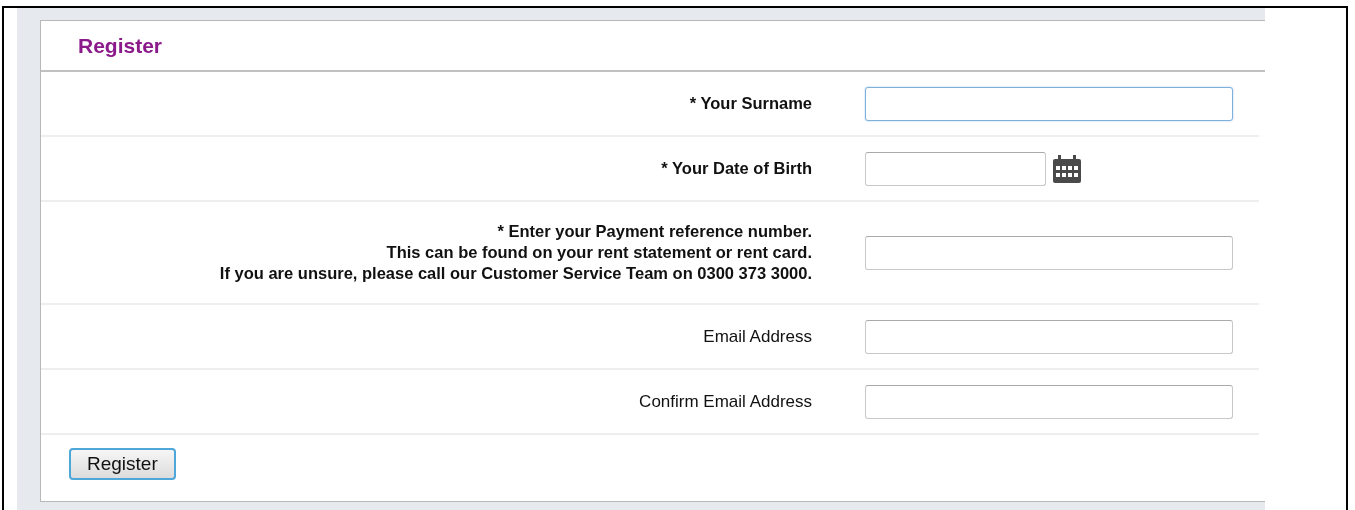  What do you see at coordinates (515, 252) in the screenshot?
I see `field-label: * Enter your Payment reference number. This can be found on your rent statement or rent card. If you are unsure, please call our Customer Service Team on 0300 373 3000.` at bounding box center [515, 252].